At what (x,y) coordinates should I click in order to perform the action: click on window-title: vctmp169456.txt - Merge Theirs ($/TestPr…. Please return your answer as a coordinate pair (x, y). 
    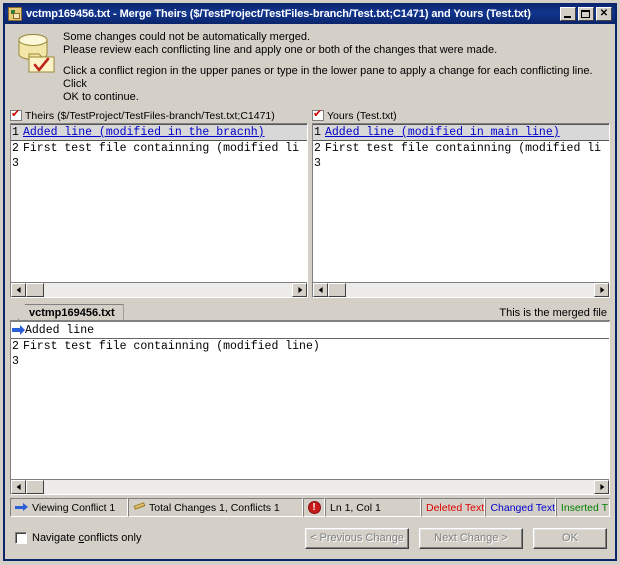
    Looking at the image, I should click on (278, 13).